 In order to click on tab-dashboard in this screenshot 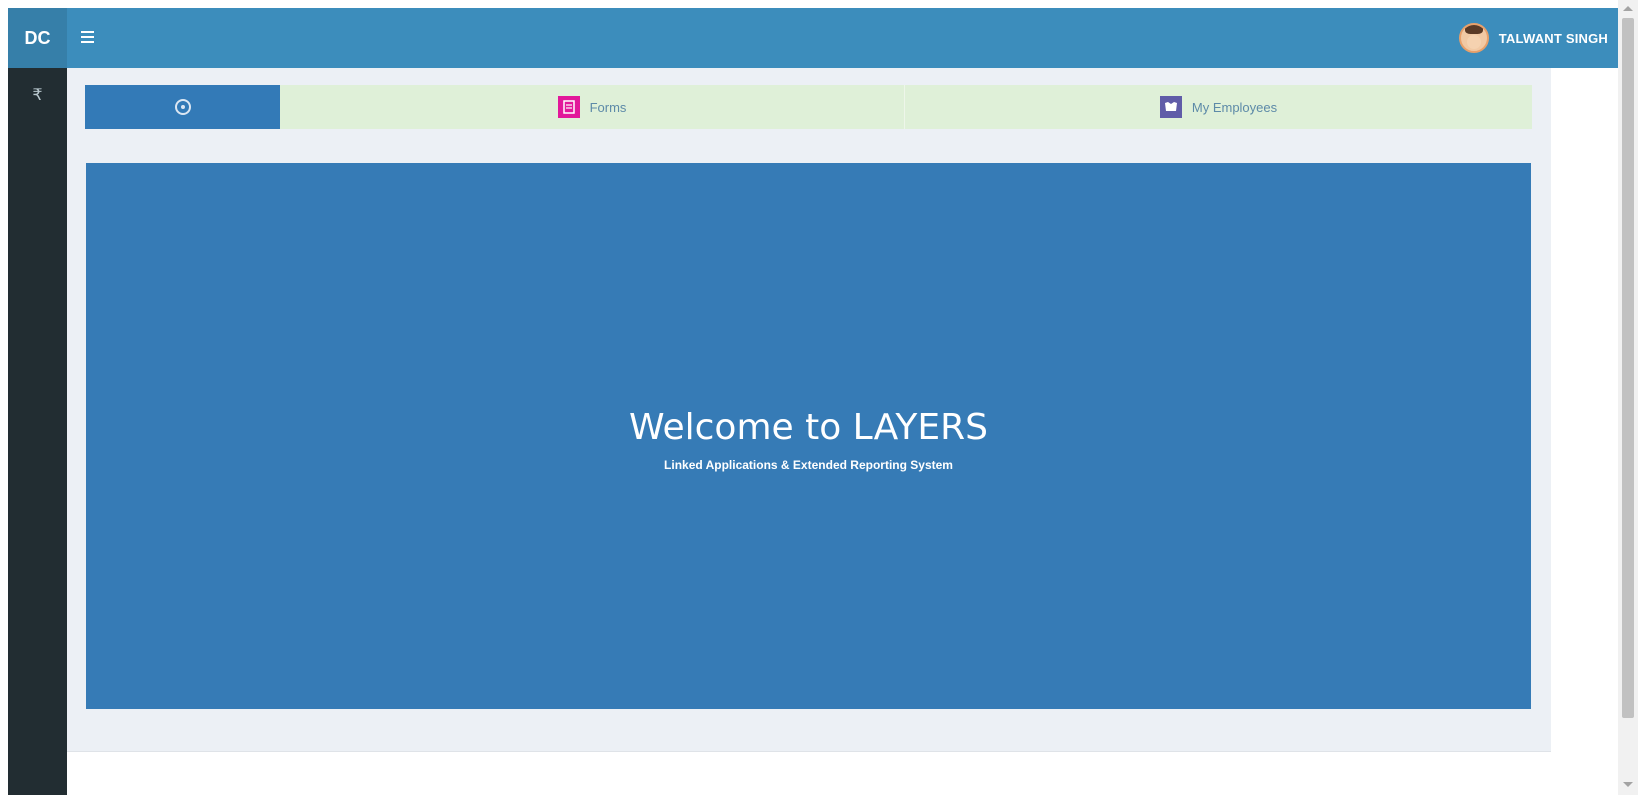, I will do `click(182, 107)`.